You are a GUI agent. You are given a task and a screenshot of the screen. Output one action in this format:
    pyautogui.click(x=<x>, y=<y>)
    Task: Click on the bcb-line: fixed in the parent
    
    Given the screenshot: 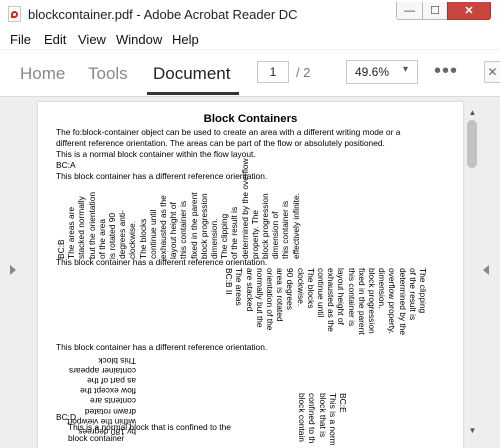 What is the action you would take?
    pyautogui.click(x=193, y=225)
    